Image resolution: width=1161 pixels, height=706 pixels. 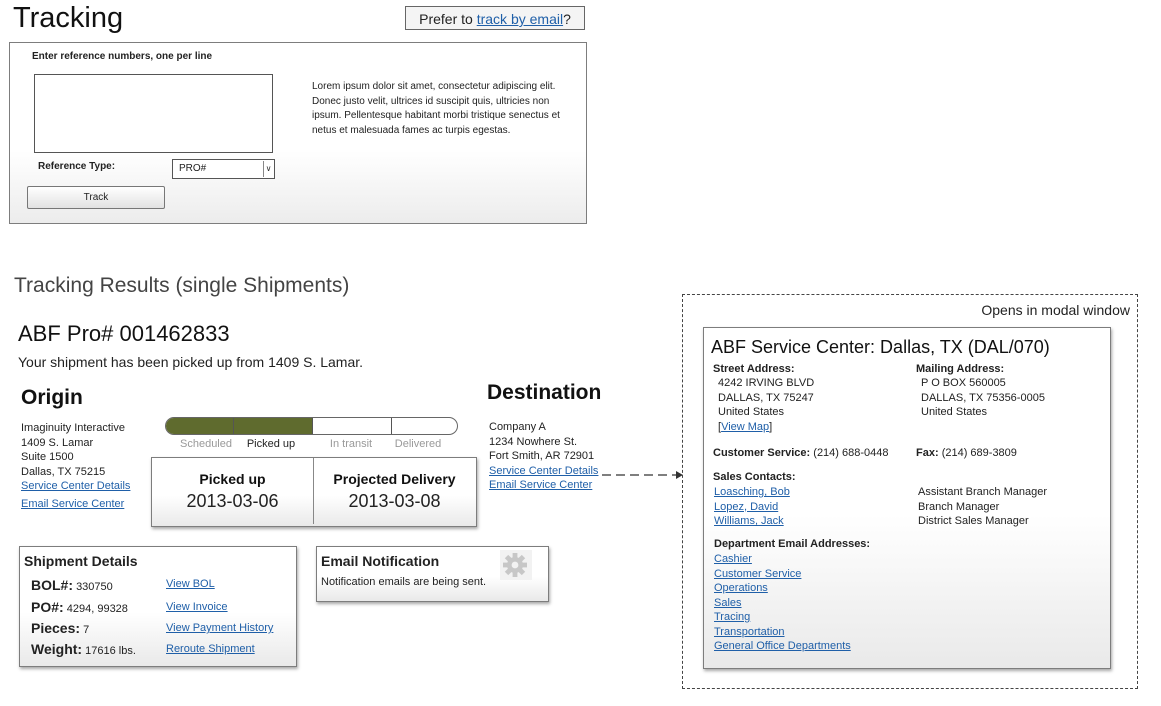 I want to click on department-email-link: Transportation, so click(x=749, y=632).